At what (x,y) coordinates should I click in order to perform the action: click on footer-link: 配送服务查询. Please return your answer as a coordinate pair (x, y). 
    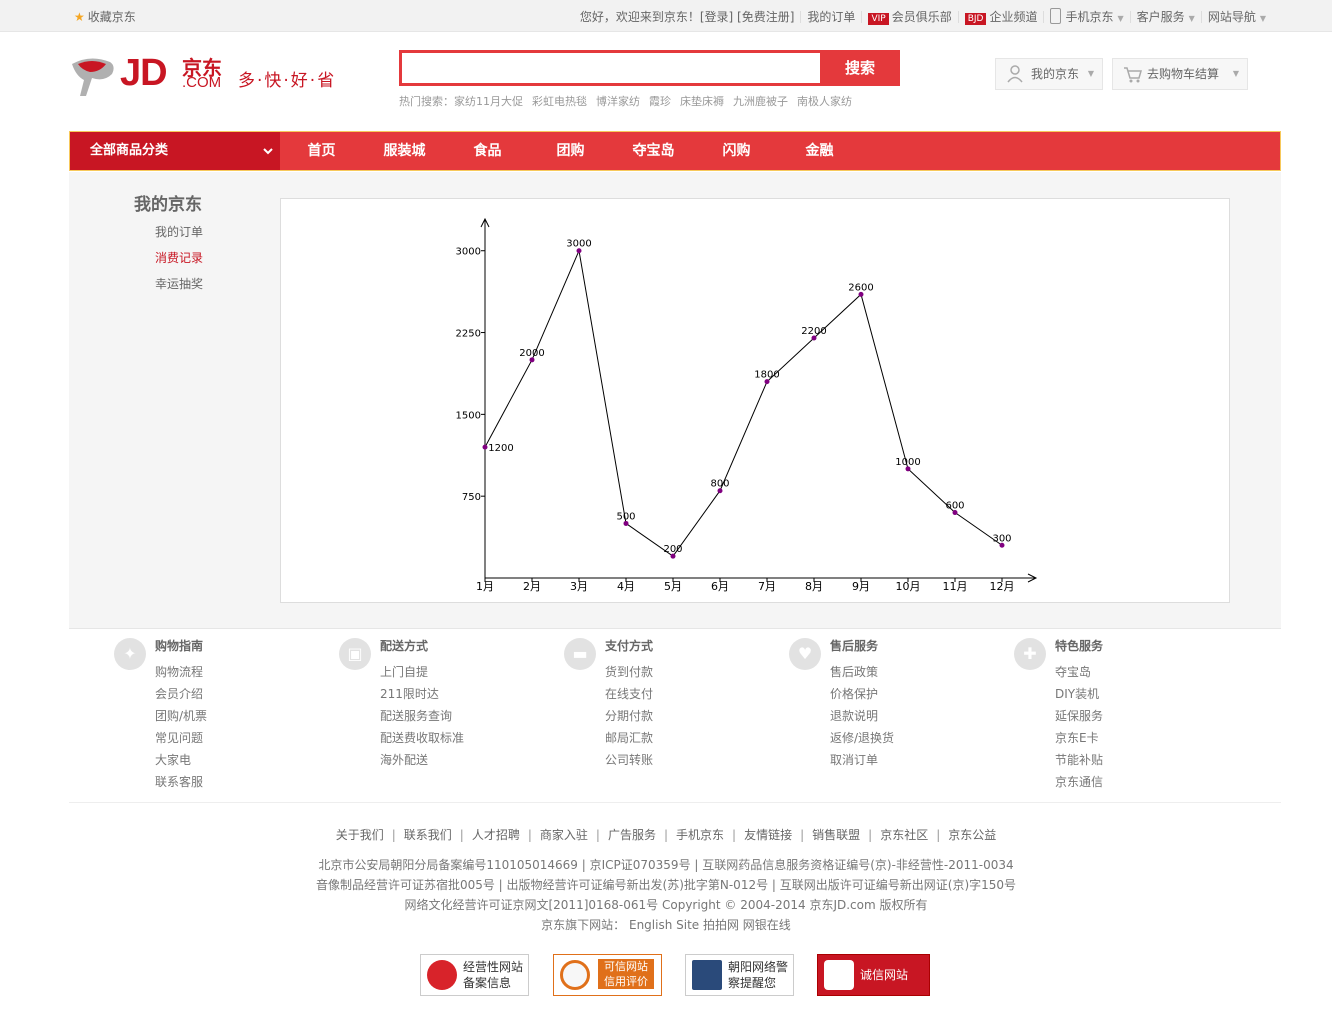
    Looking at the image, I should click on (416, 715).